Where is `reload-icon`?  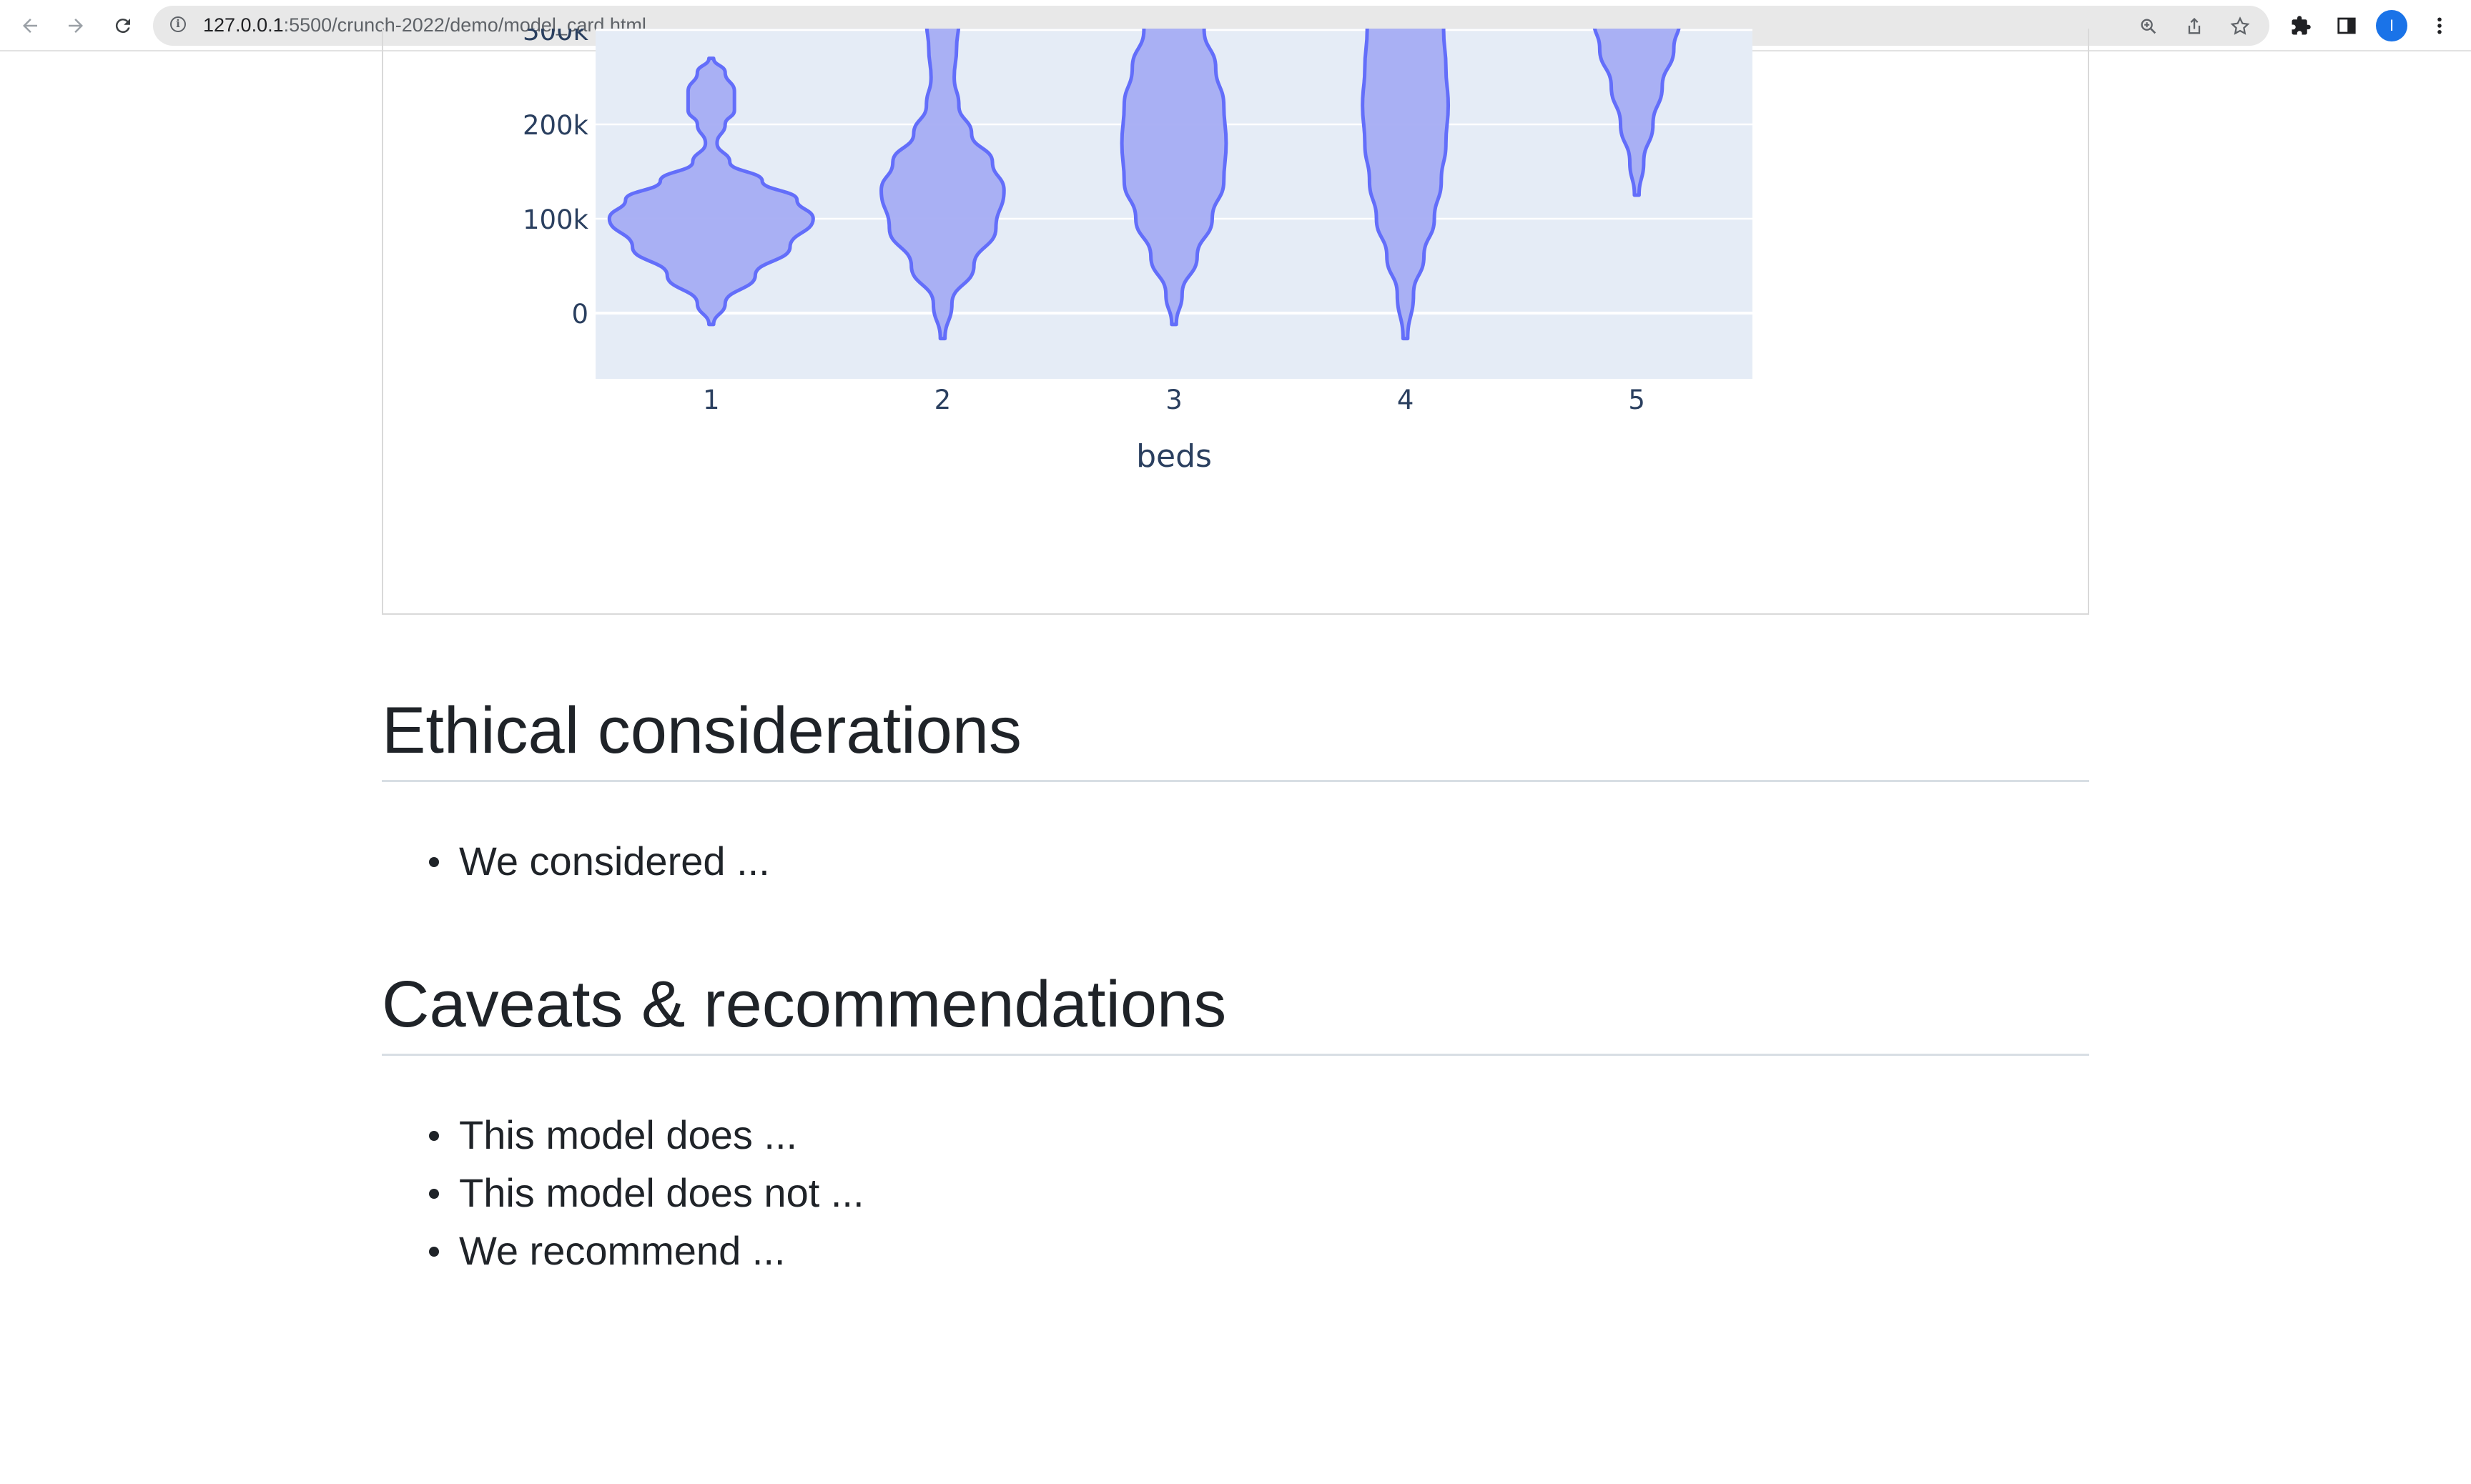
reload-icon is located at coordinates (123, 25).